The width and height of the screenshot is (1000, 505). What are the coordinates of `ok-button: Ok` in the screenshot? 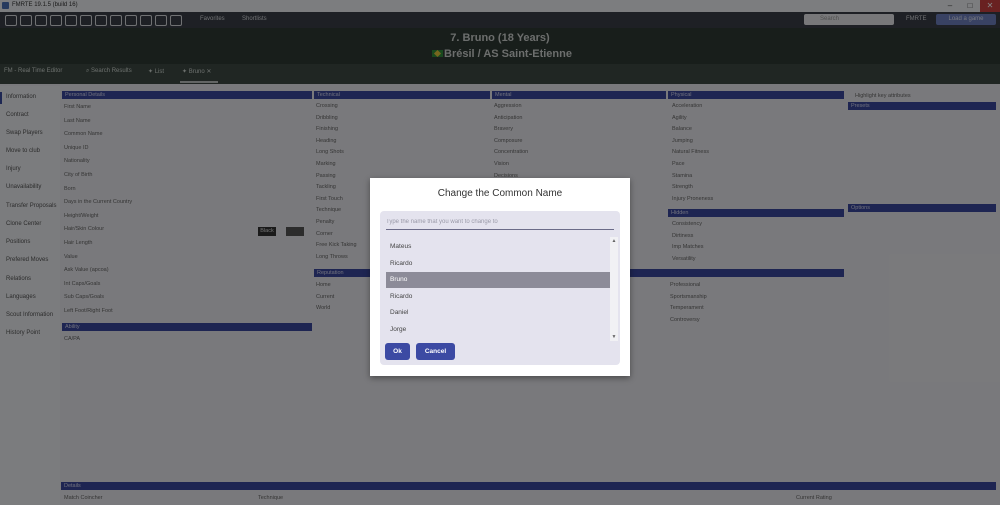 It's located at (397, 351).